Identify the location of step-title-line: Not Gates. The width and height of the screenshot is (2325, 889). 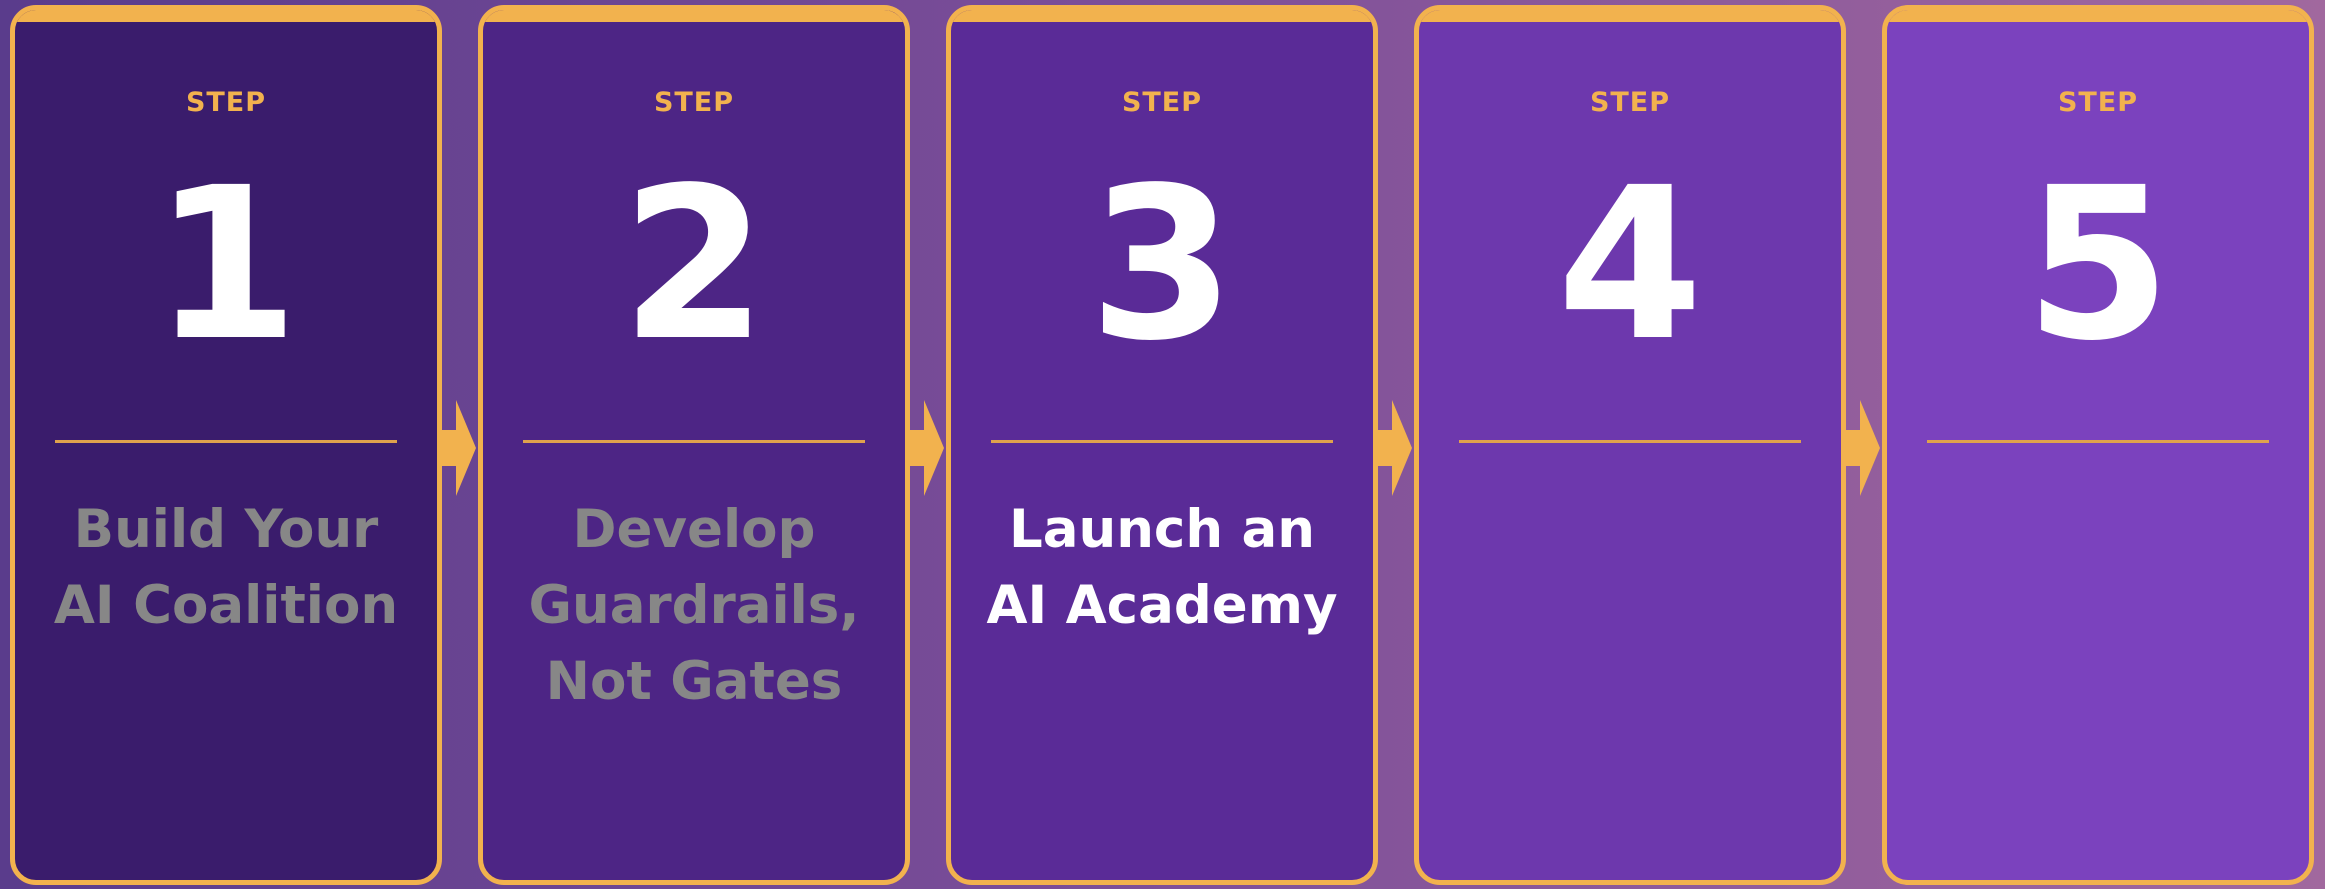
(694, 681).